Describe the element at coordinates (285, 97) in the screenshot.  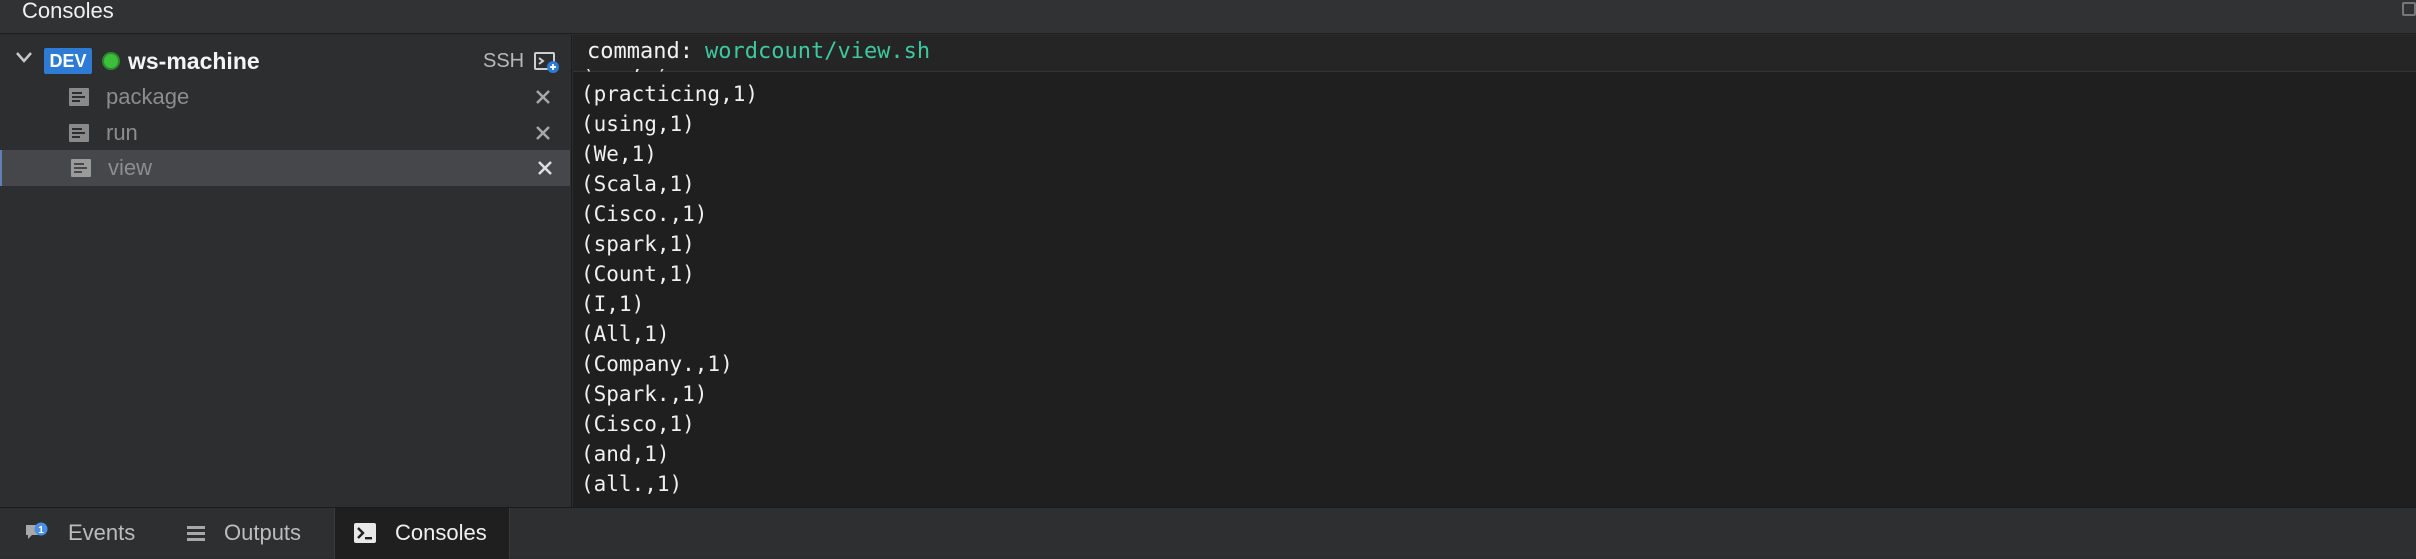
I see `console-item-package: package` at that location.